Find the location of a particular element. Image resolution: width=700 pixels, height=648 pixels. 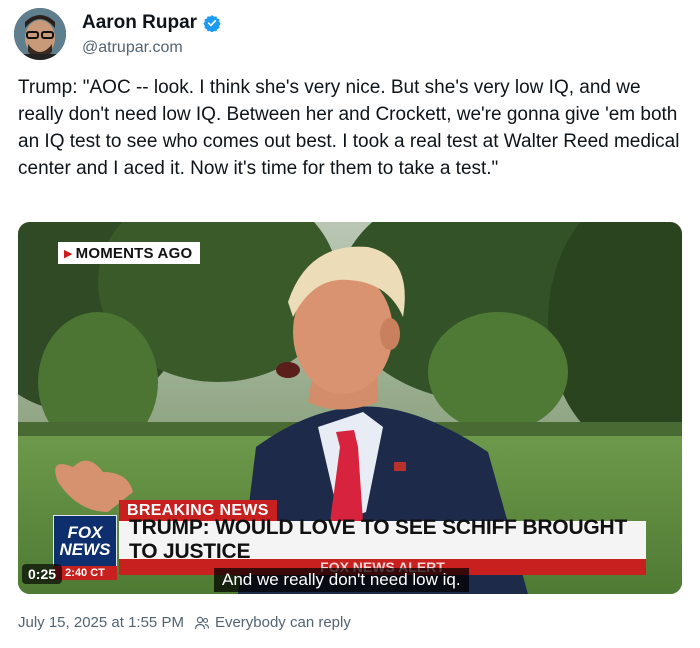

author-name: Aaron Rupar is located at coordinates (139, 23).